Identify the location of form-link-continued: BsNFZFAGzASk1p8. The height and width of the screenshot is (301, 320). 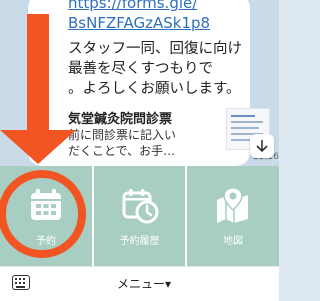
(139, 23).